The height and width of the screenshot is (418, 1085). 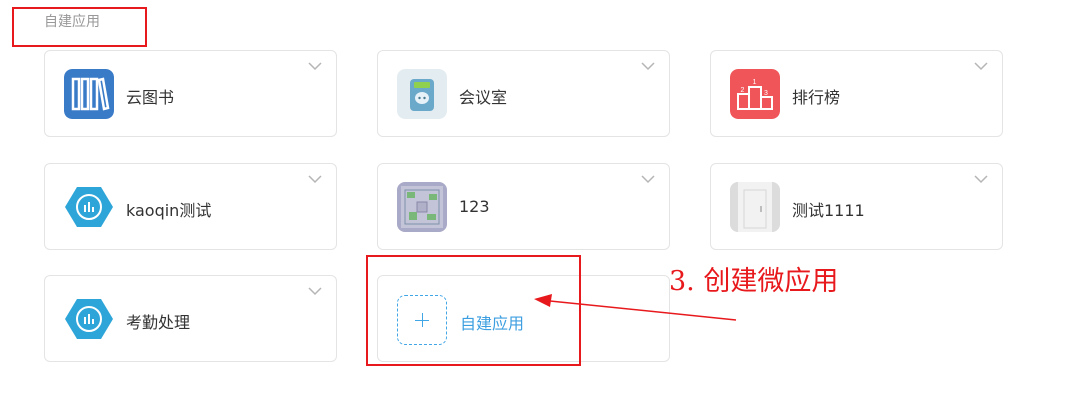 I want to click on app-label: 考勤处理, so click(x=158, y=322).